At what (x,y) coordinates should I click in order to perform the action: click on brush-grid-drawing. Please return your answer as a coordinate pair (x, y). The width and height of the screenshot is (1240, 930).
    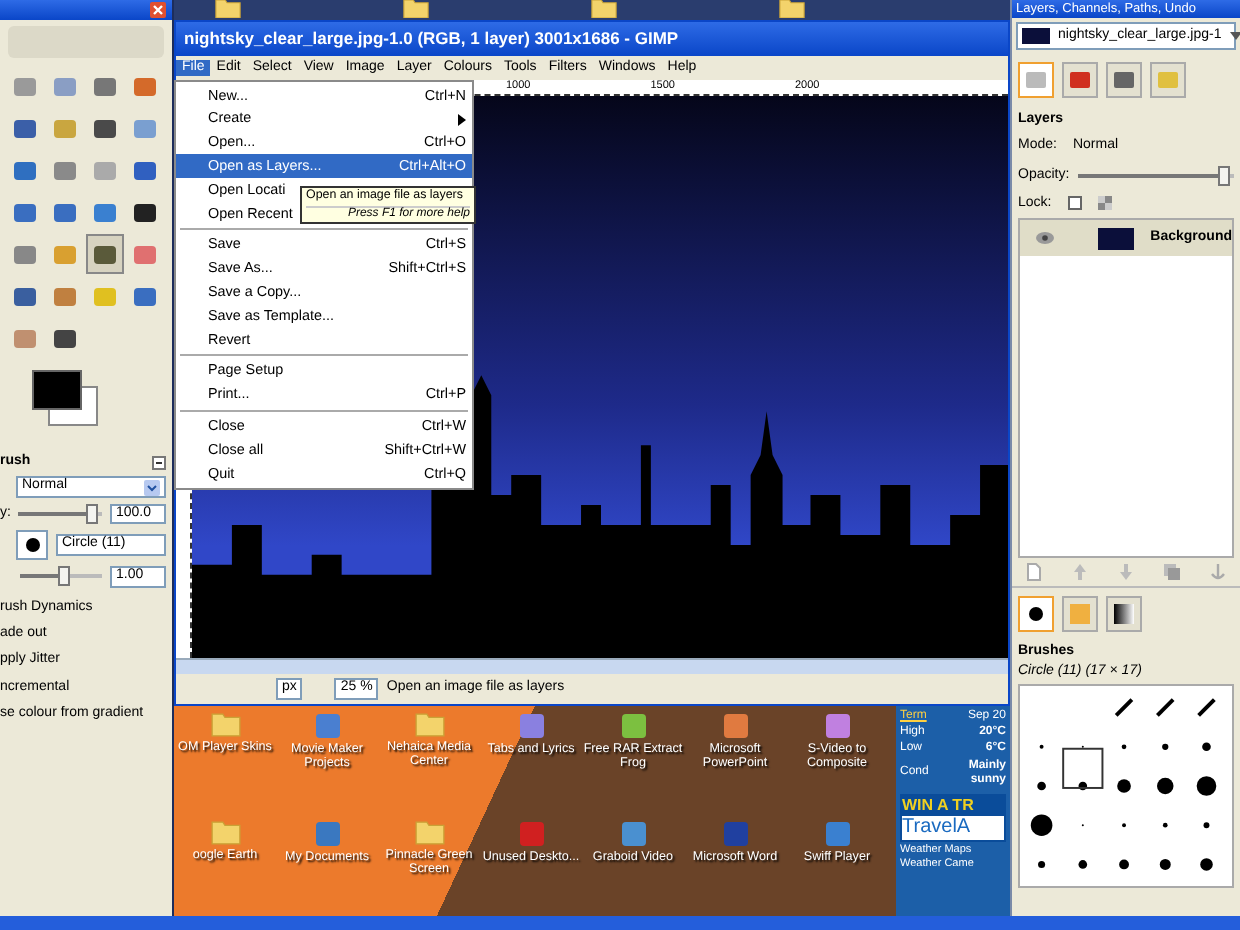
    Looking at the image, I should click on (1126, 785).